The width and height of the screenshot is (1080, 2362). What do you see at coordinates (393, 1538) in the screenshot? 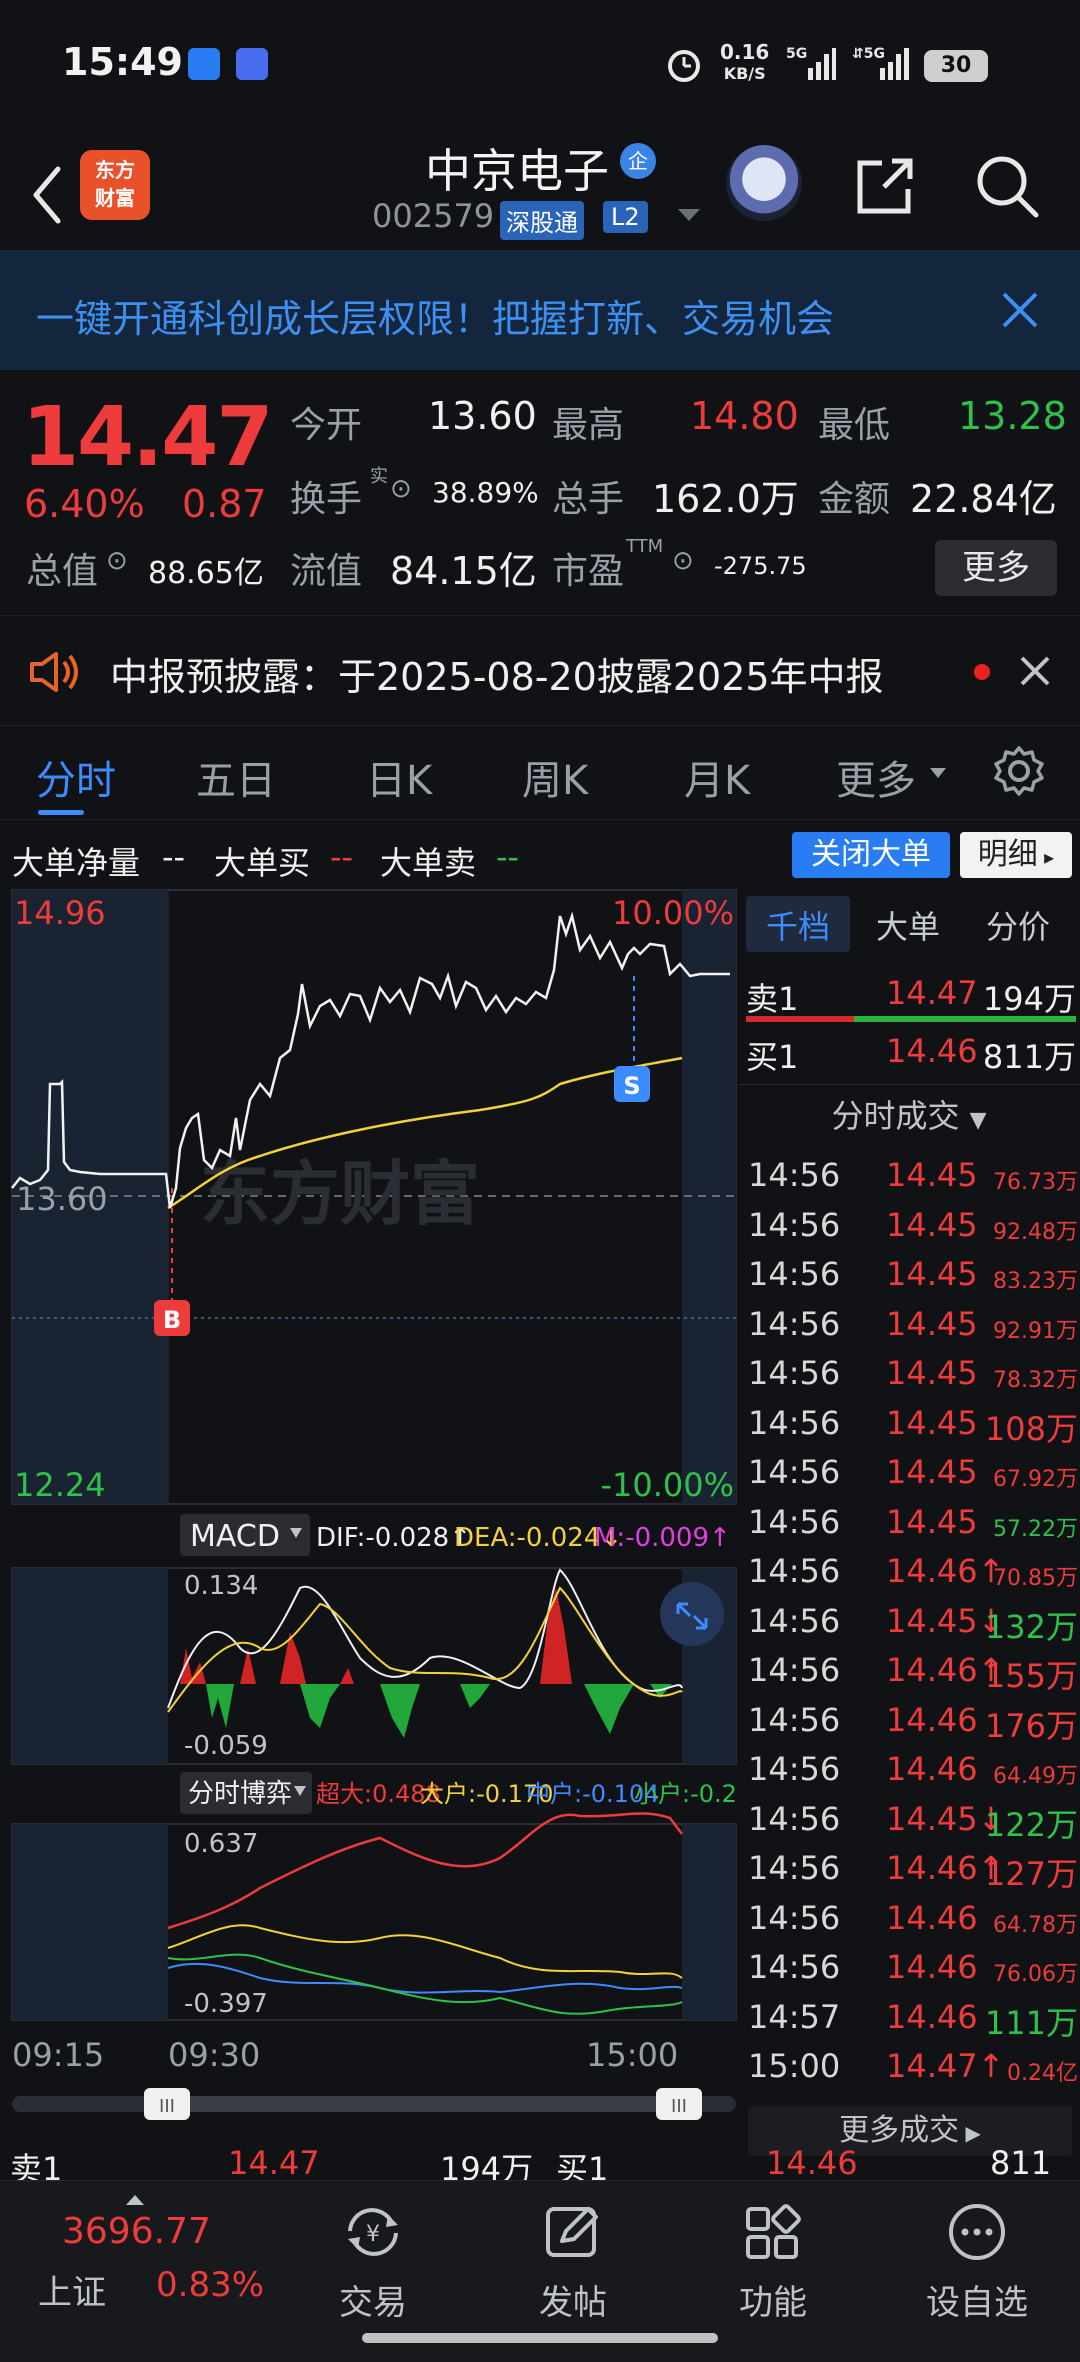
I see `macd-dif: DIF:-0.028↑` at bounding box center [393, 1538].